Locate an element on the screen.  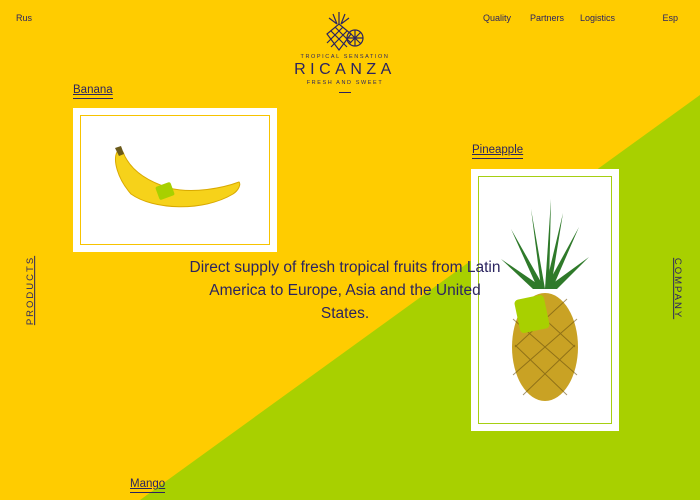
nav-partners: Partners is located at coordinates (547, 18).